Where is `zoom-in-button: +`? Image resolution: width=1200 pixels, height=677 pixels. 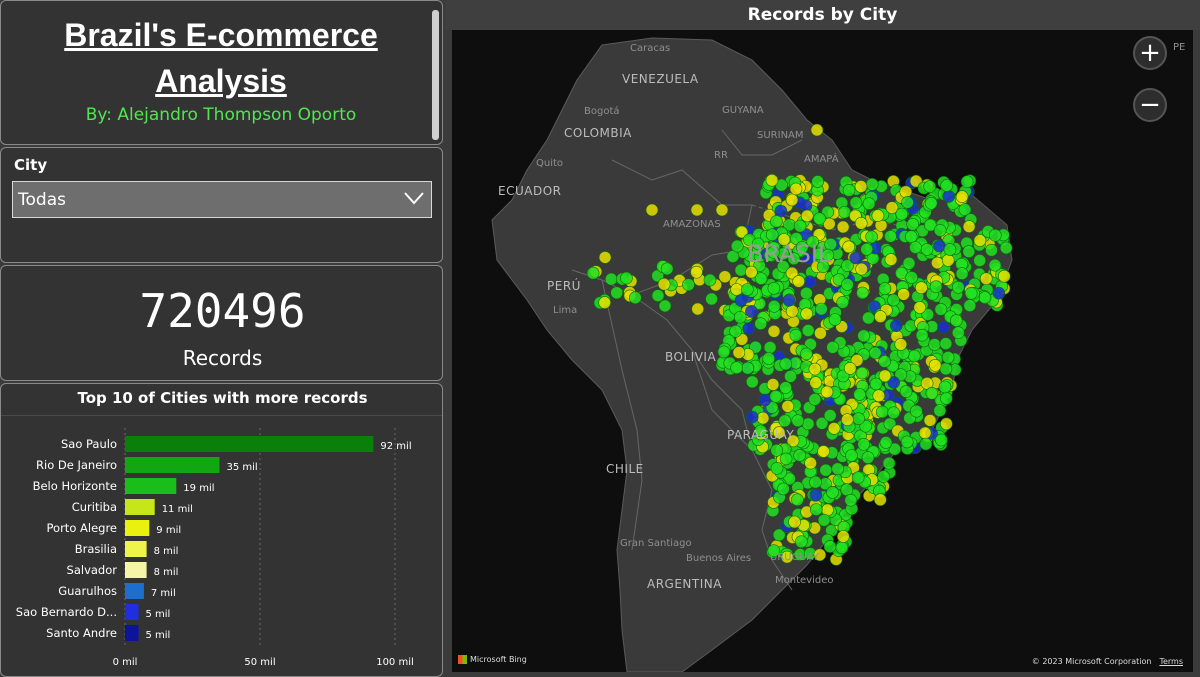 zoom-in-button: + is located at coordinates (1150, 53).